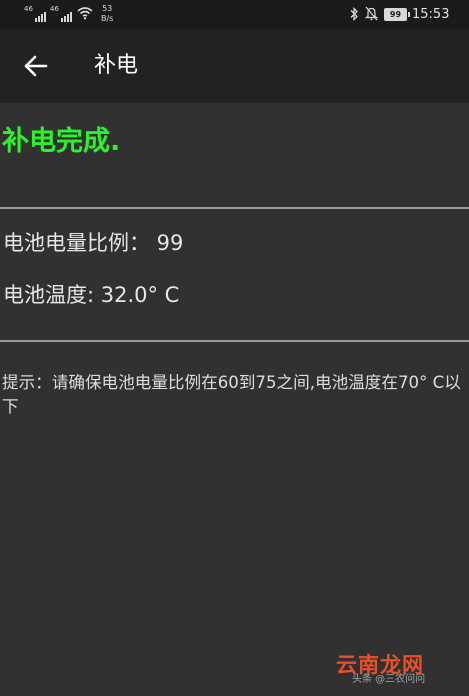 This screenshot has height=696, width=469. Describe the element at coordinates (234, 341) in the screenshot. I see `divider-bottom` at that location.